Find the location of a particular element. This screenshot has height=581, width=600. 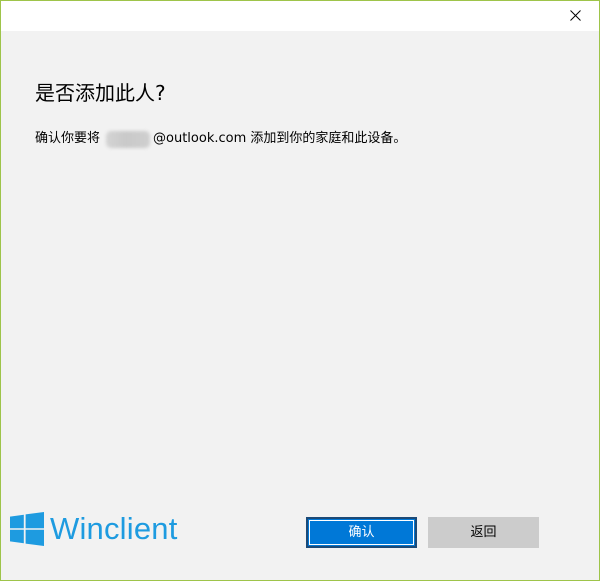

confirmation-message: 确认你要将 @outlook.com 添加到你的家庭和此设备。 is located at coordinates (220, 139).